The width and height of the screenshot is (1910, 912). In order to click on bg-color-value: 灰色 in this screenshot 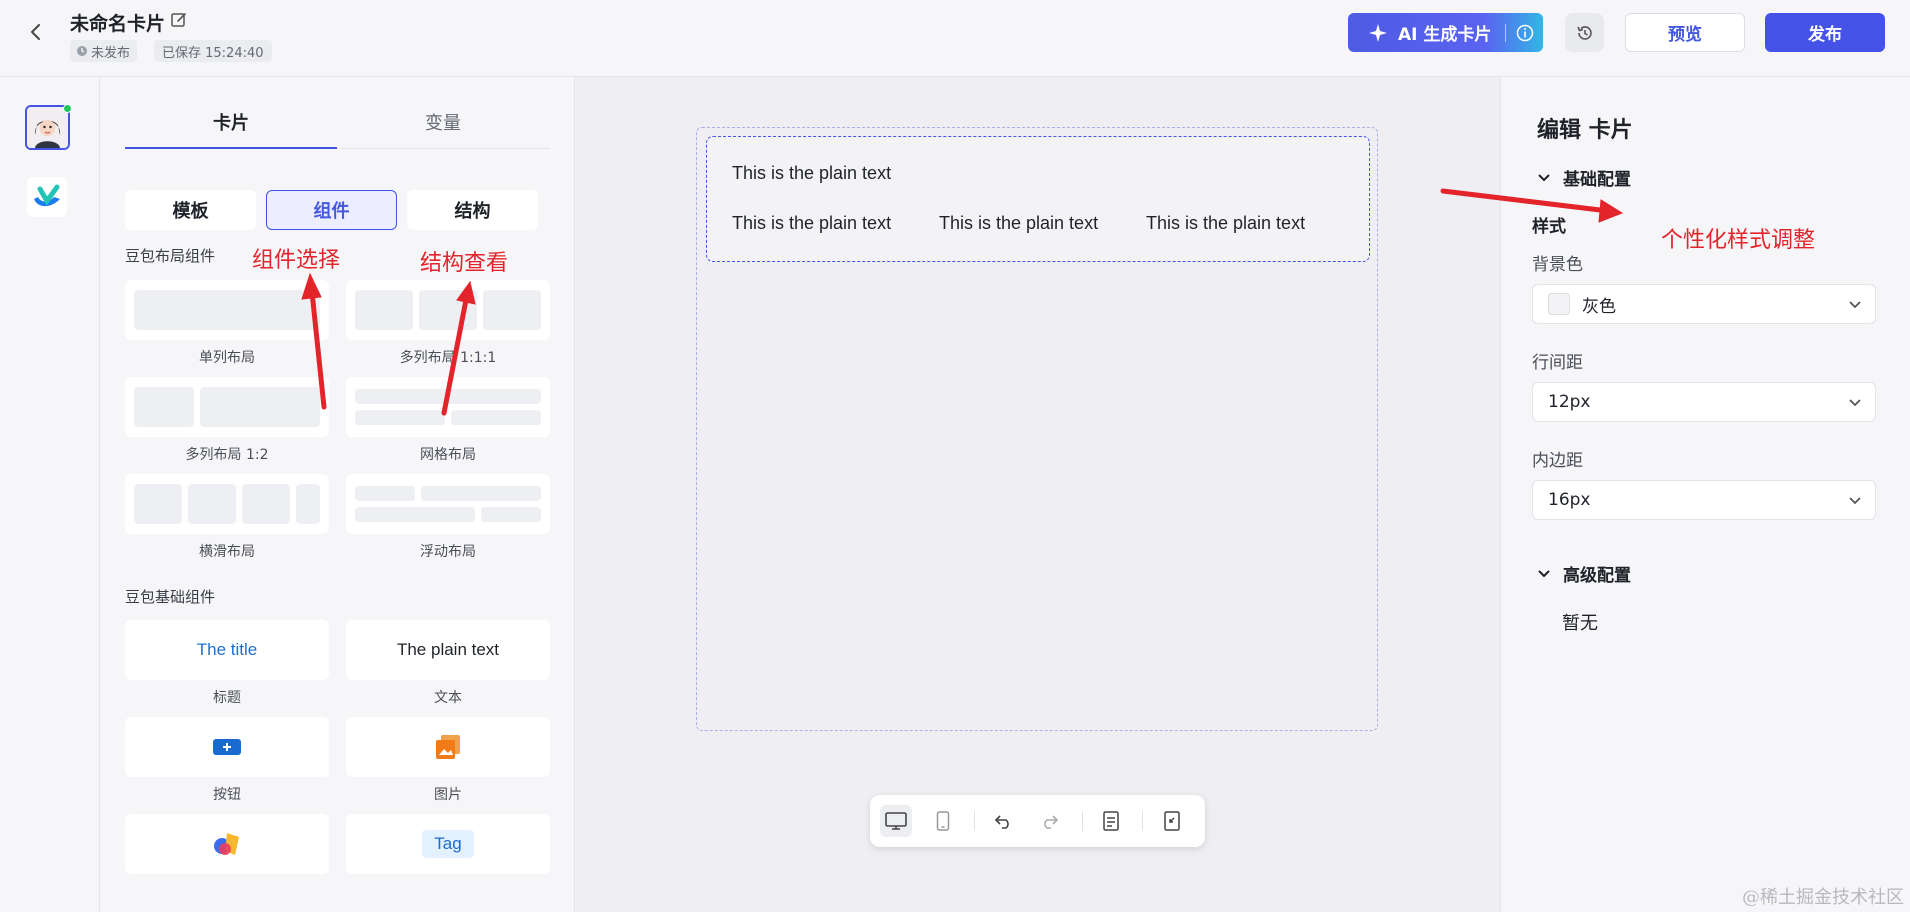, I will do `click(1599, 306)`.